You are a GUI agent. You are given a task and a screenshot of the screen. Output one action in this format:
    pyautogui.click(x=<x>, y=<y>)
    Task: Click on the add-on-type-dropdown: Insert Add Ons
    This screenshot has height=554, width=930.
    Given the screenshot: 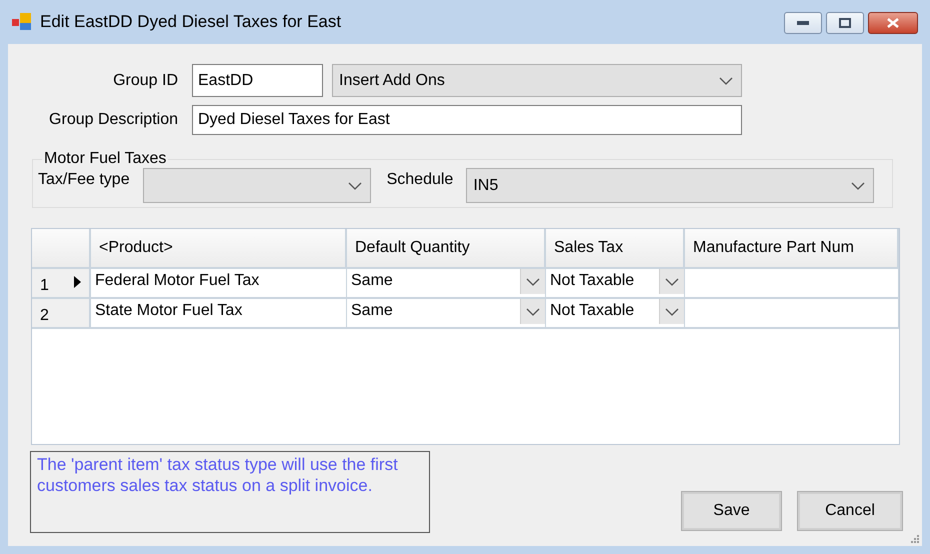 What is the action you would take?
    pyautogui.click(x=537, y=80)
    